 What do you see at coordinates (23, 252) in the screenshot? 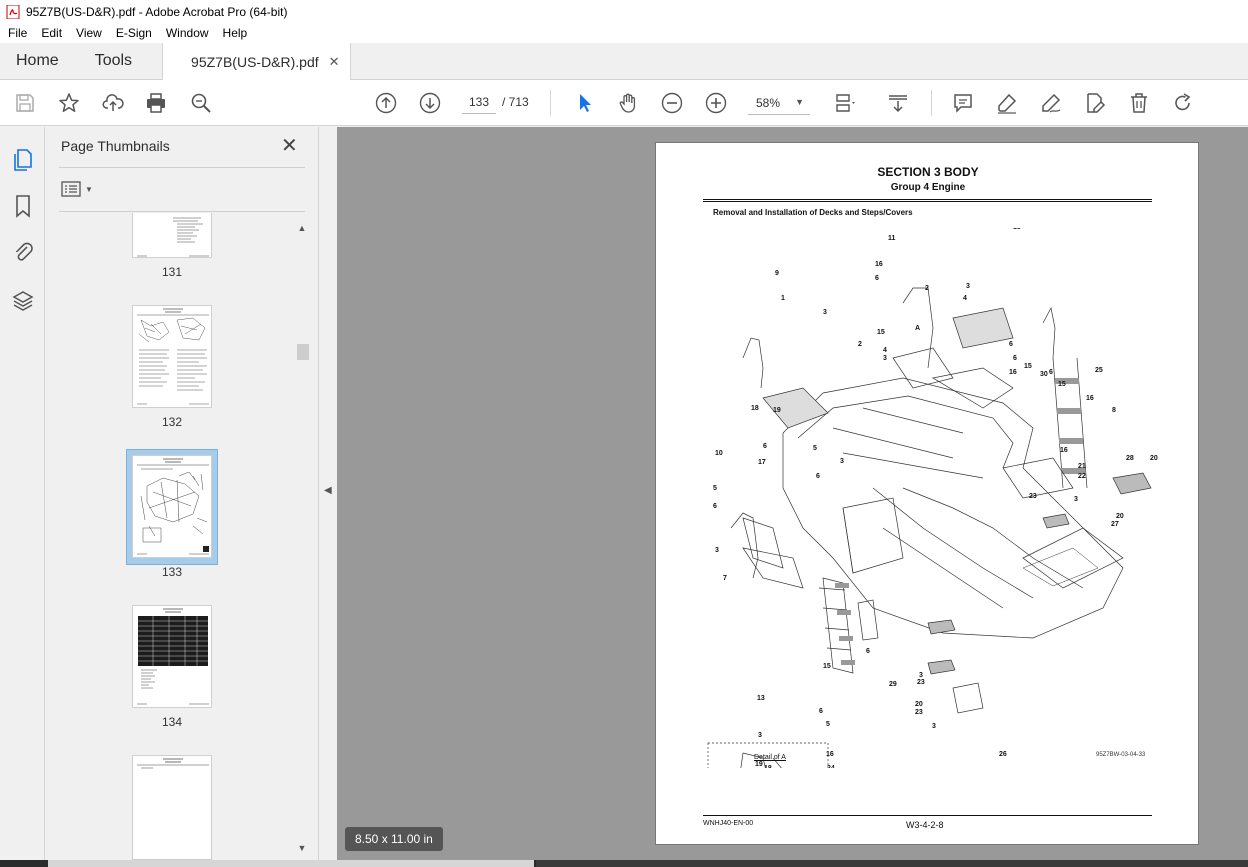
I see `attachments-icon` at bounding box center [23, 252].